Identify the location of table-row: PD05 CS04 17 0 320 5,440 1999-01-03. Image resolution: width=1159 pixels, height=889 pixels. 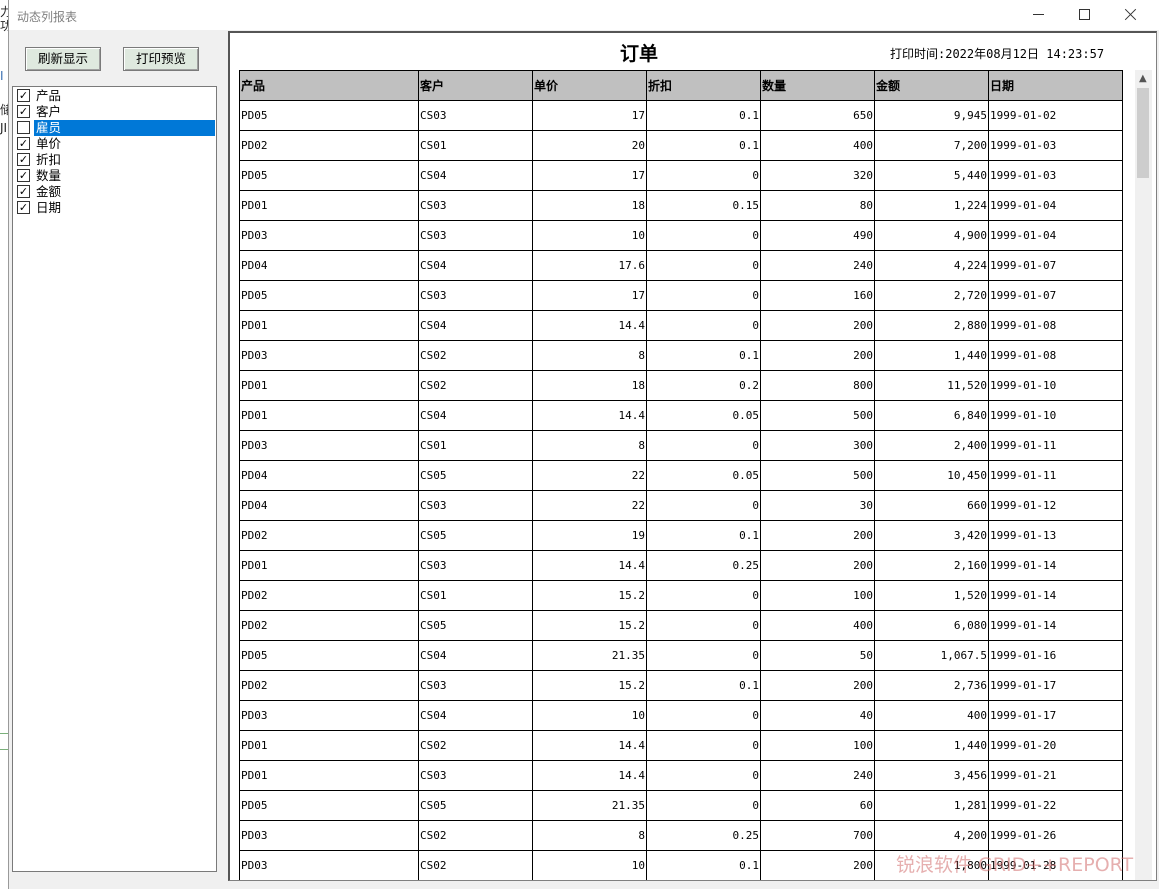
(681, 175).